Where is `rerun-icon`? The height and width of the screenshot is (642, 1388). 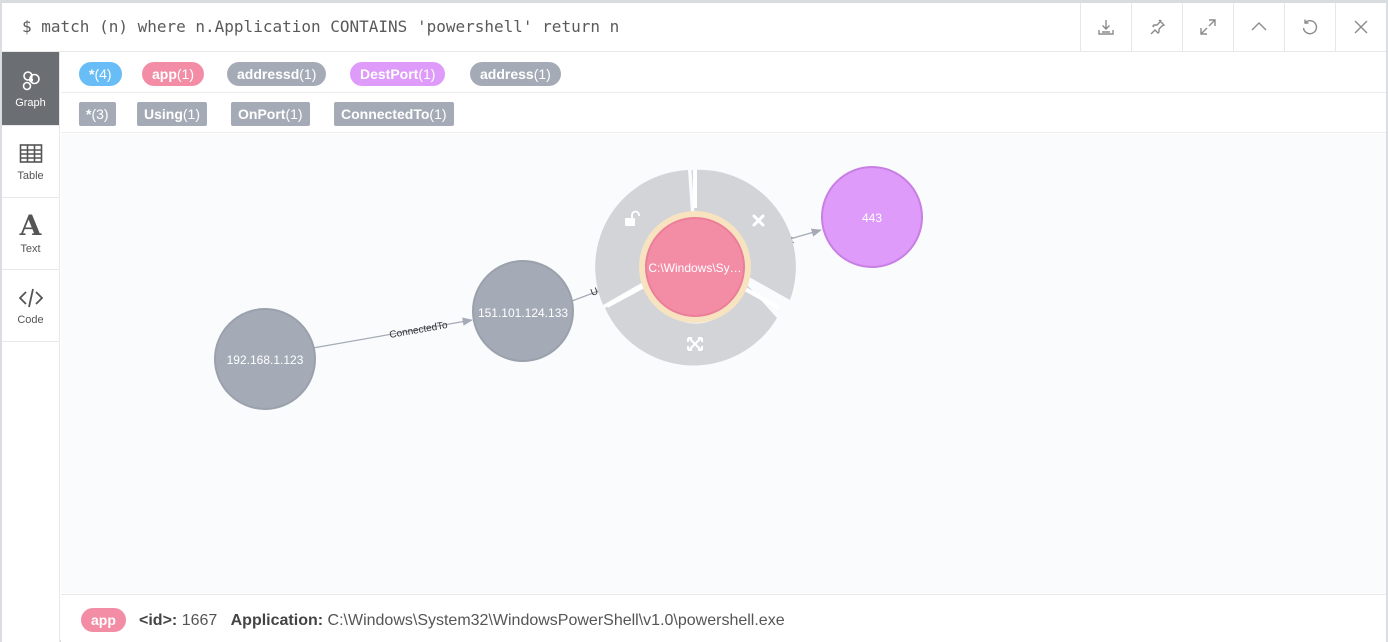 rerun-icon is located at coordinates (1310, 27).